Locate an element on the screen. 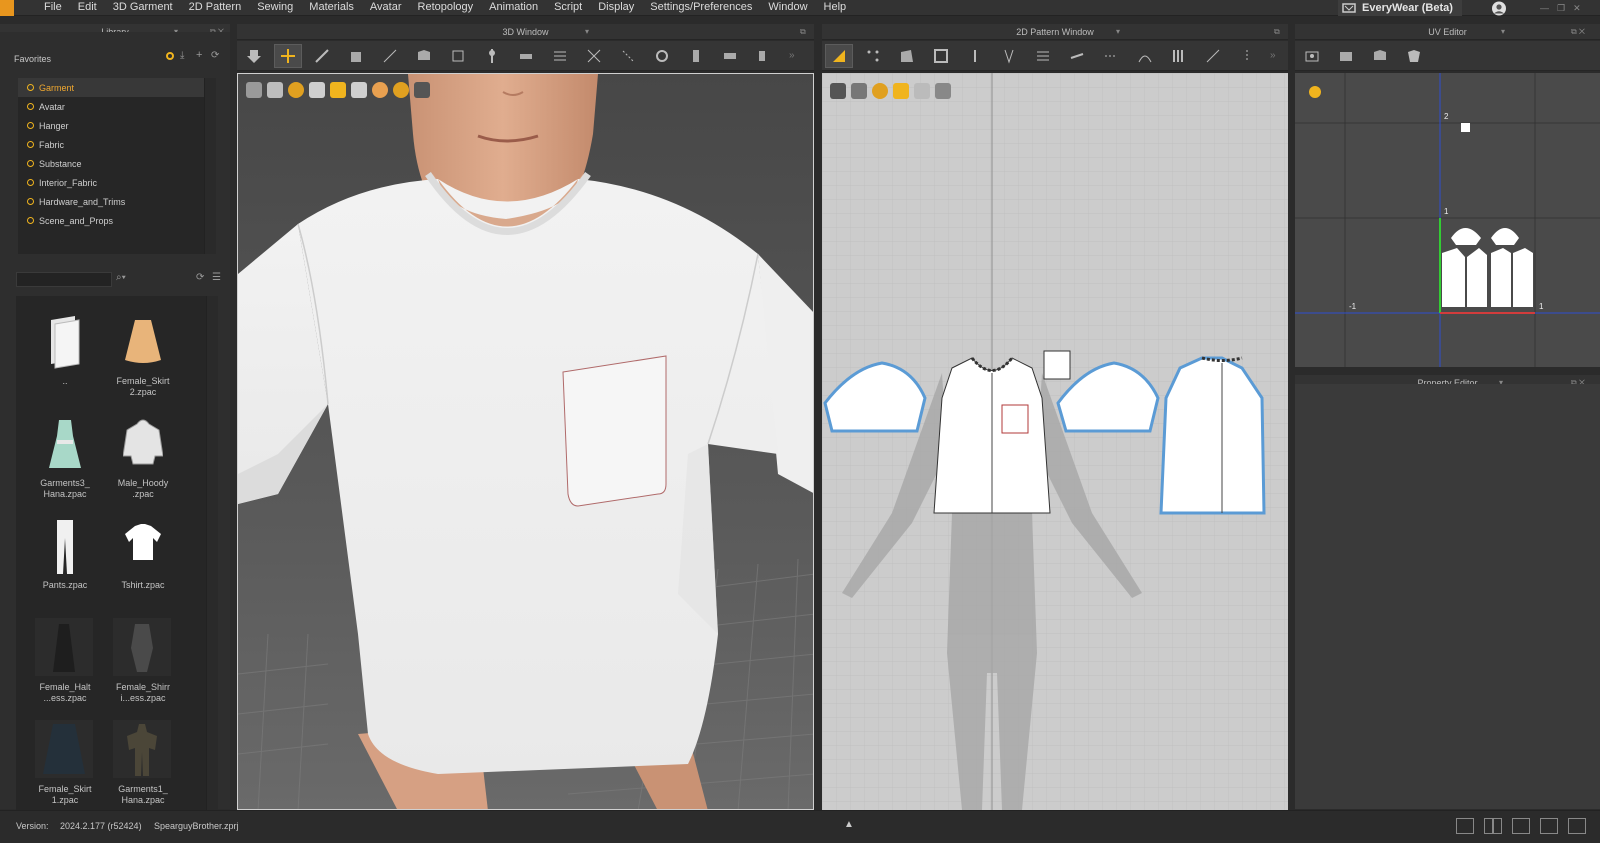 This screenshot has width=1600, height=843. uv-menu-icon: ▾ is located at coordinates (1503, 32).